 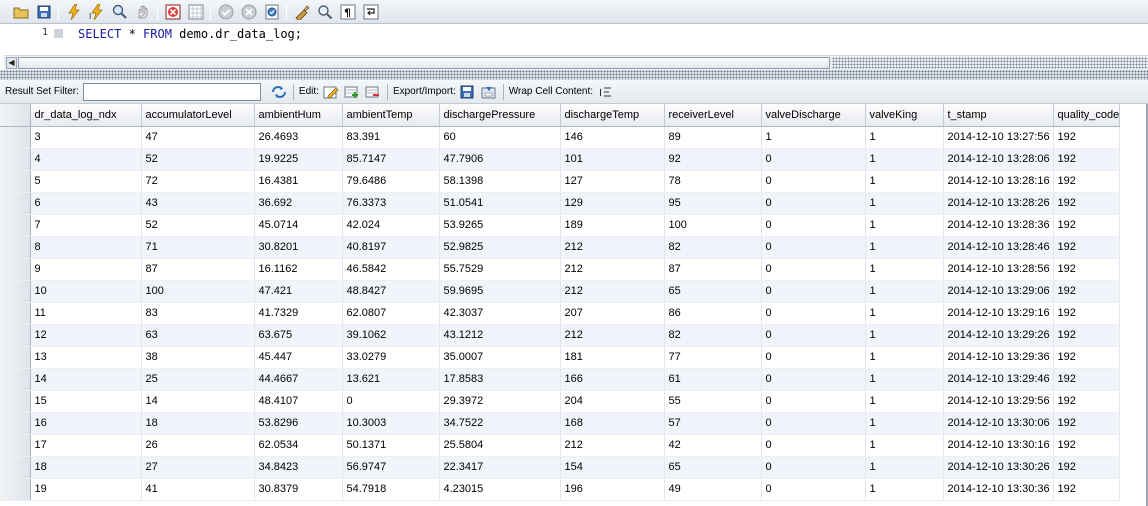 I want to click on table-cell: 30.8201, so click(x=298, y=247).